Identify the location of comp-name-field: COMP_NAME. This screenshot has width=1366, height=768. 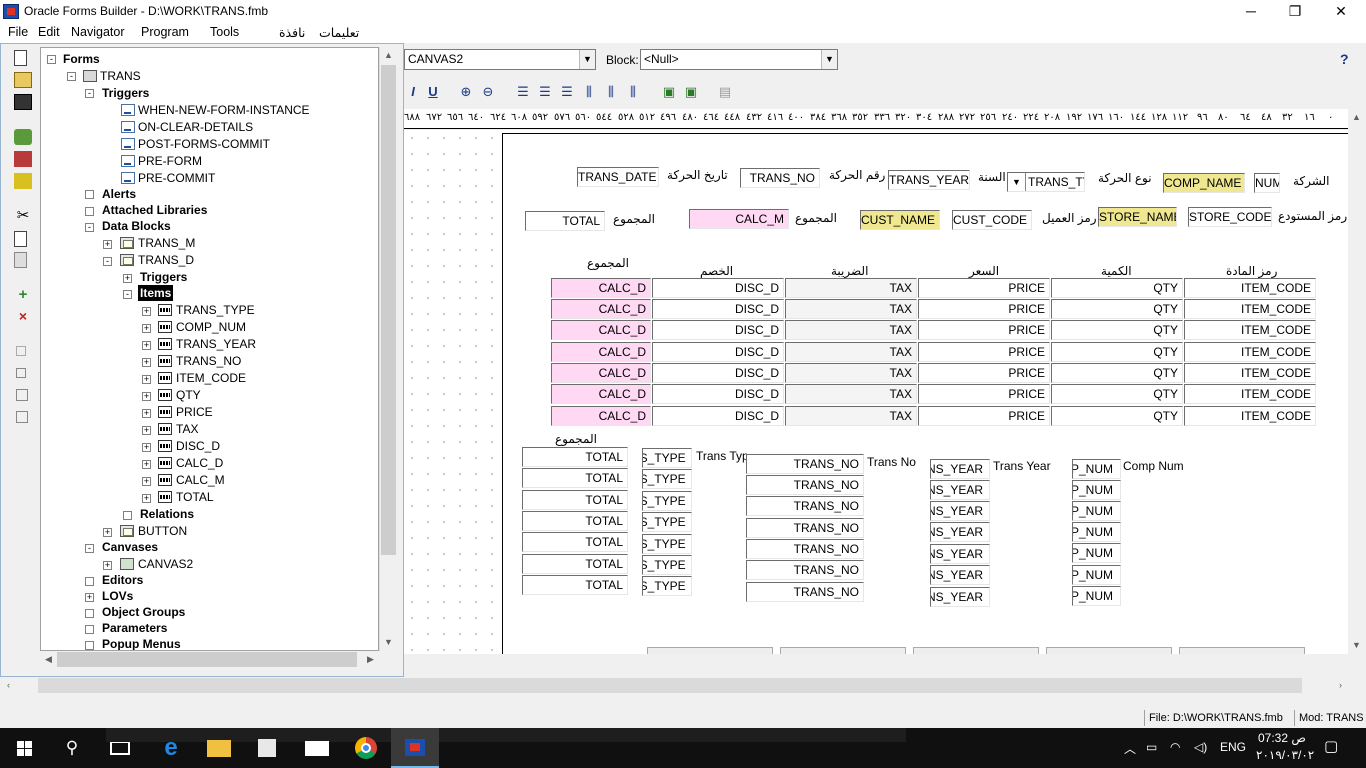
(1204, 183).